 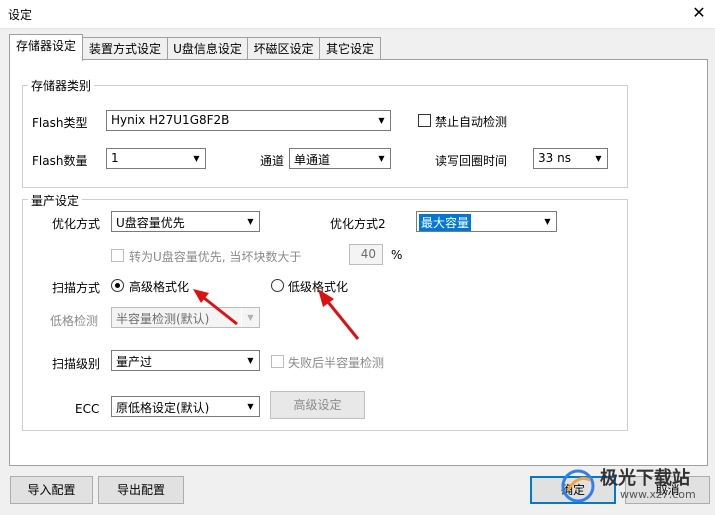 What do you see at coordinates (20, 15) in the screenshot?
I see `window-title: 设定` at bounding box center [20, 15].